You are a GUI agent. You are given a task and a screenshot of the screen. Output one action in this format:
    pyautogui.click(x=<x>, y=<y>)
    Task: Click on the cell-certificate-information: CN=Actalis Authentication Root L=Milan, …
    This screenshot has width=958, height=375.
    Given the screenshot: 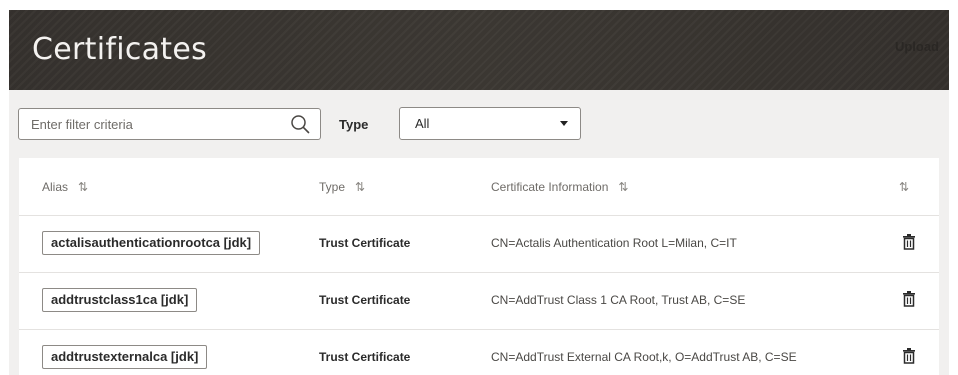 What is the action you would take?
    pyautogui.click(x=614, y=243)
    